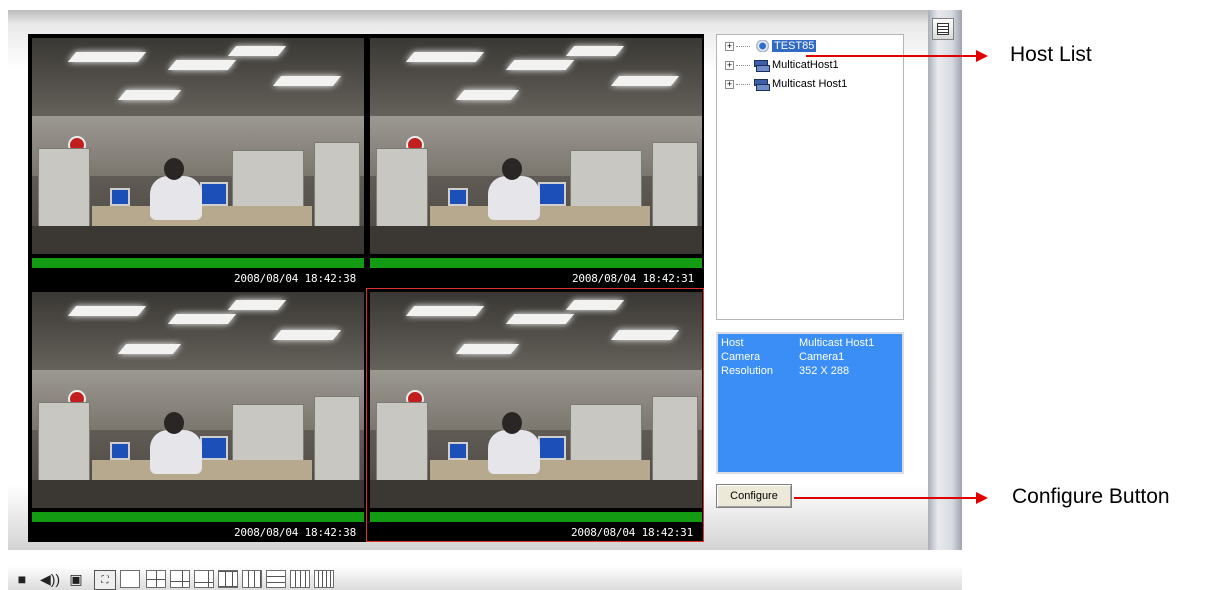  Describe the element at coordinates (741, 357) in the screenshot. I see `camera-label: Camera` at that location.